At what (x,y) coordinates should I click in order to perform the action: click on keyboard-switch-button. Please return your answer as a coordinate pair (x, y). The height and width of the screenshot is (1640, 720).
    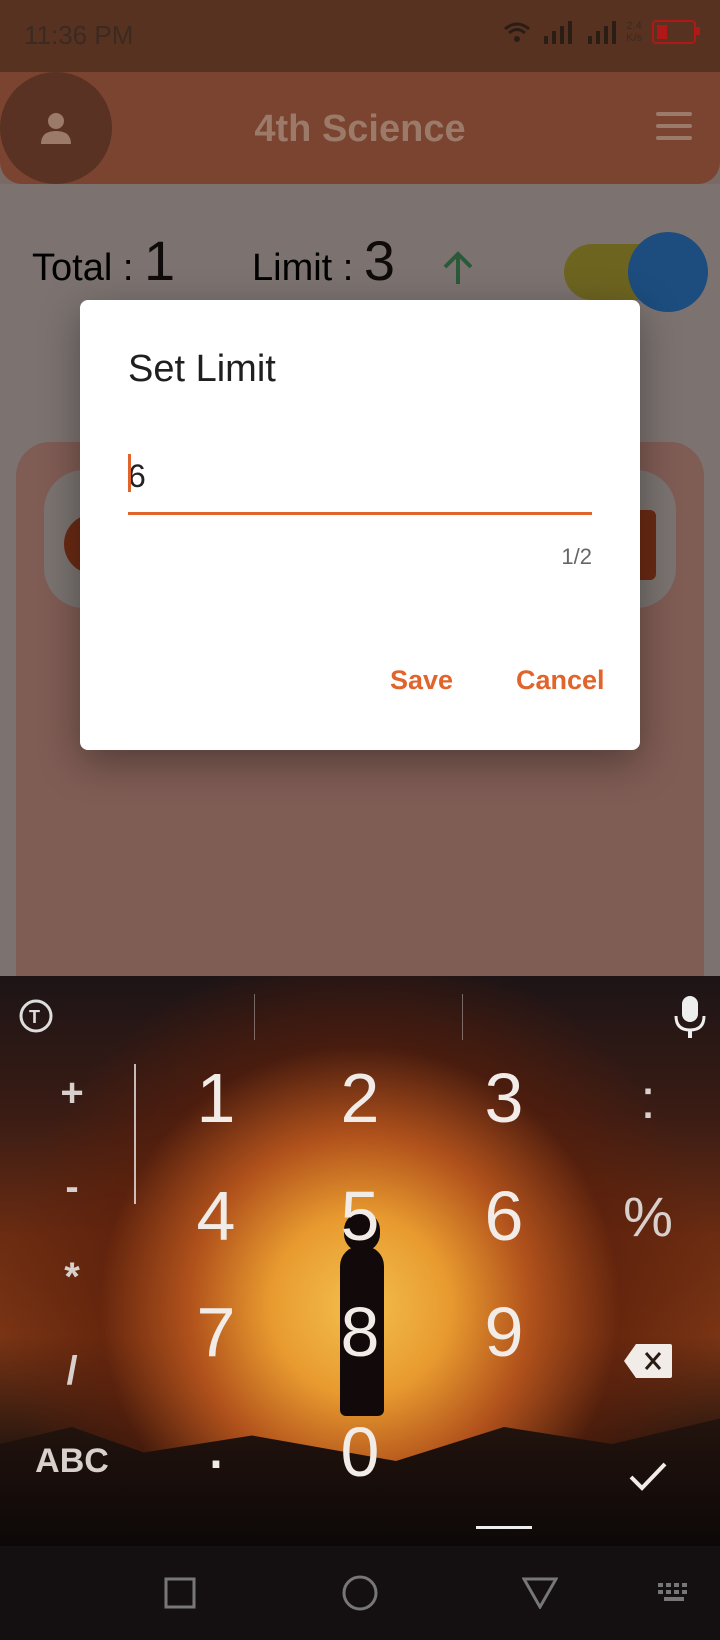
    Looking at the image, I should click on (674, 1593).